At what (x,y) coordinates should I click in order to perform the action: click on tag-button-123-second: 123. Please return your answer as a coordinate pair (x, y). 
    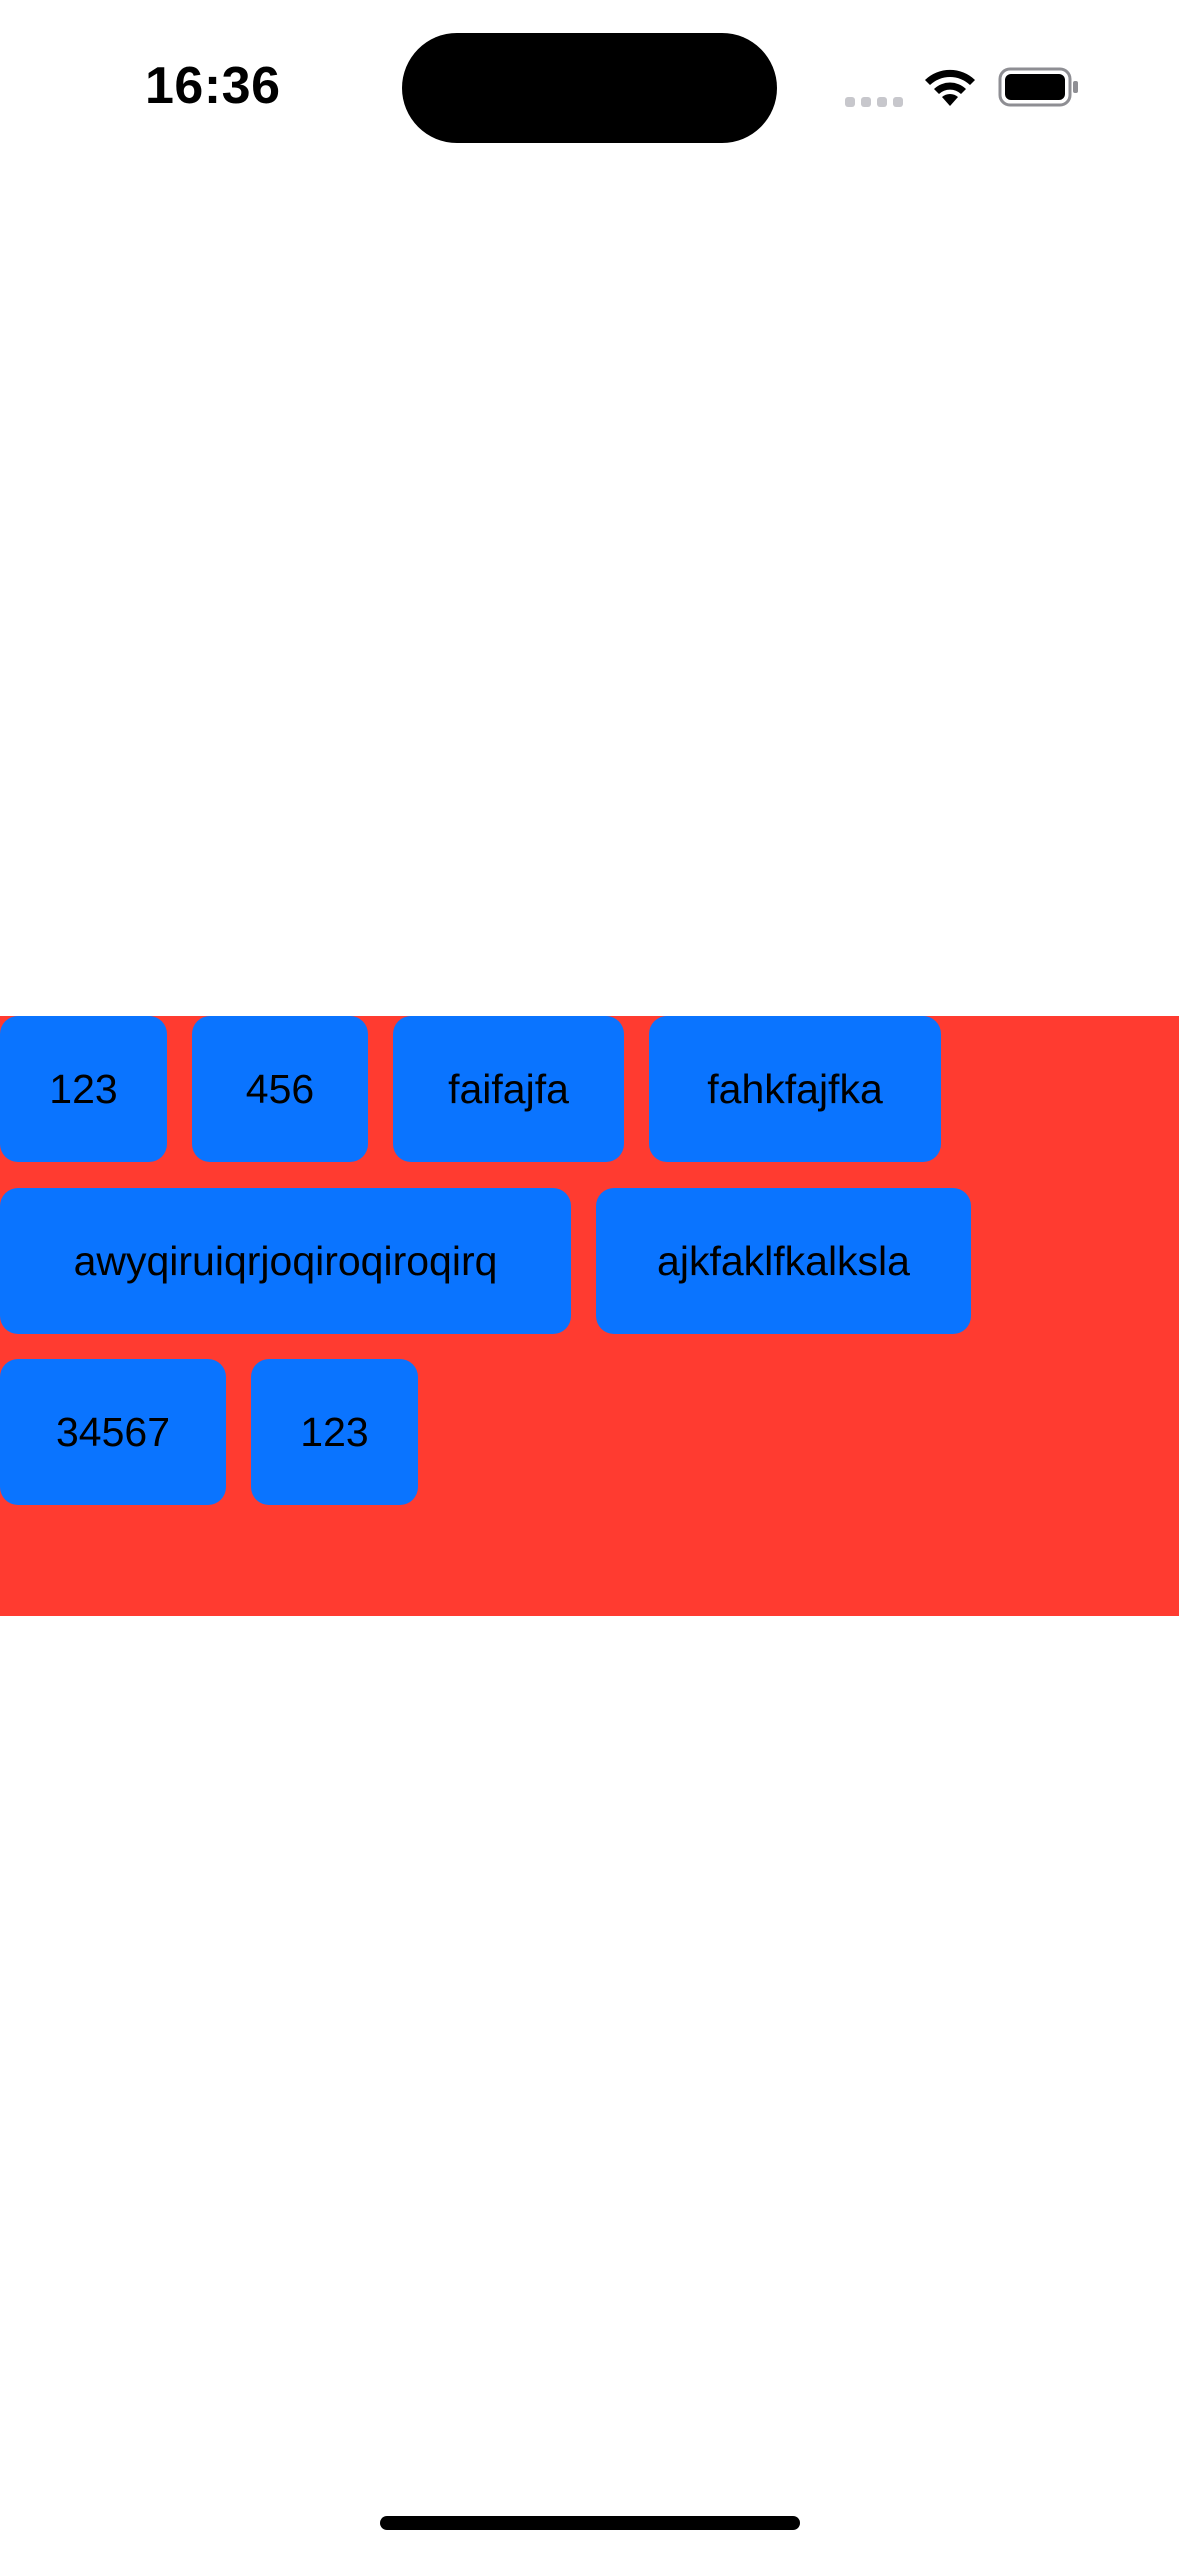
    Looking at the image, I should click on (334, 1432).